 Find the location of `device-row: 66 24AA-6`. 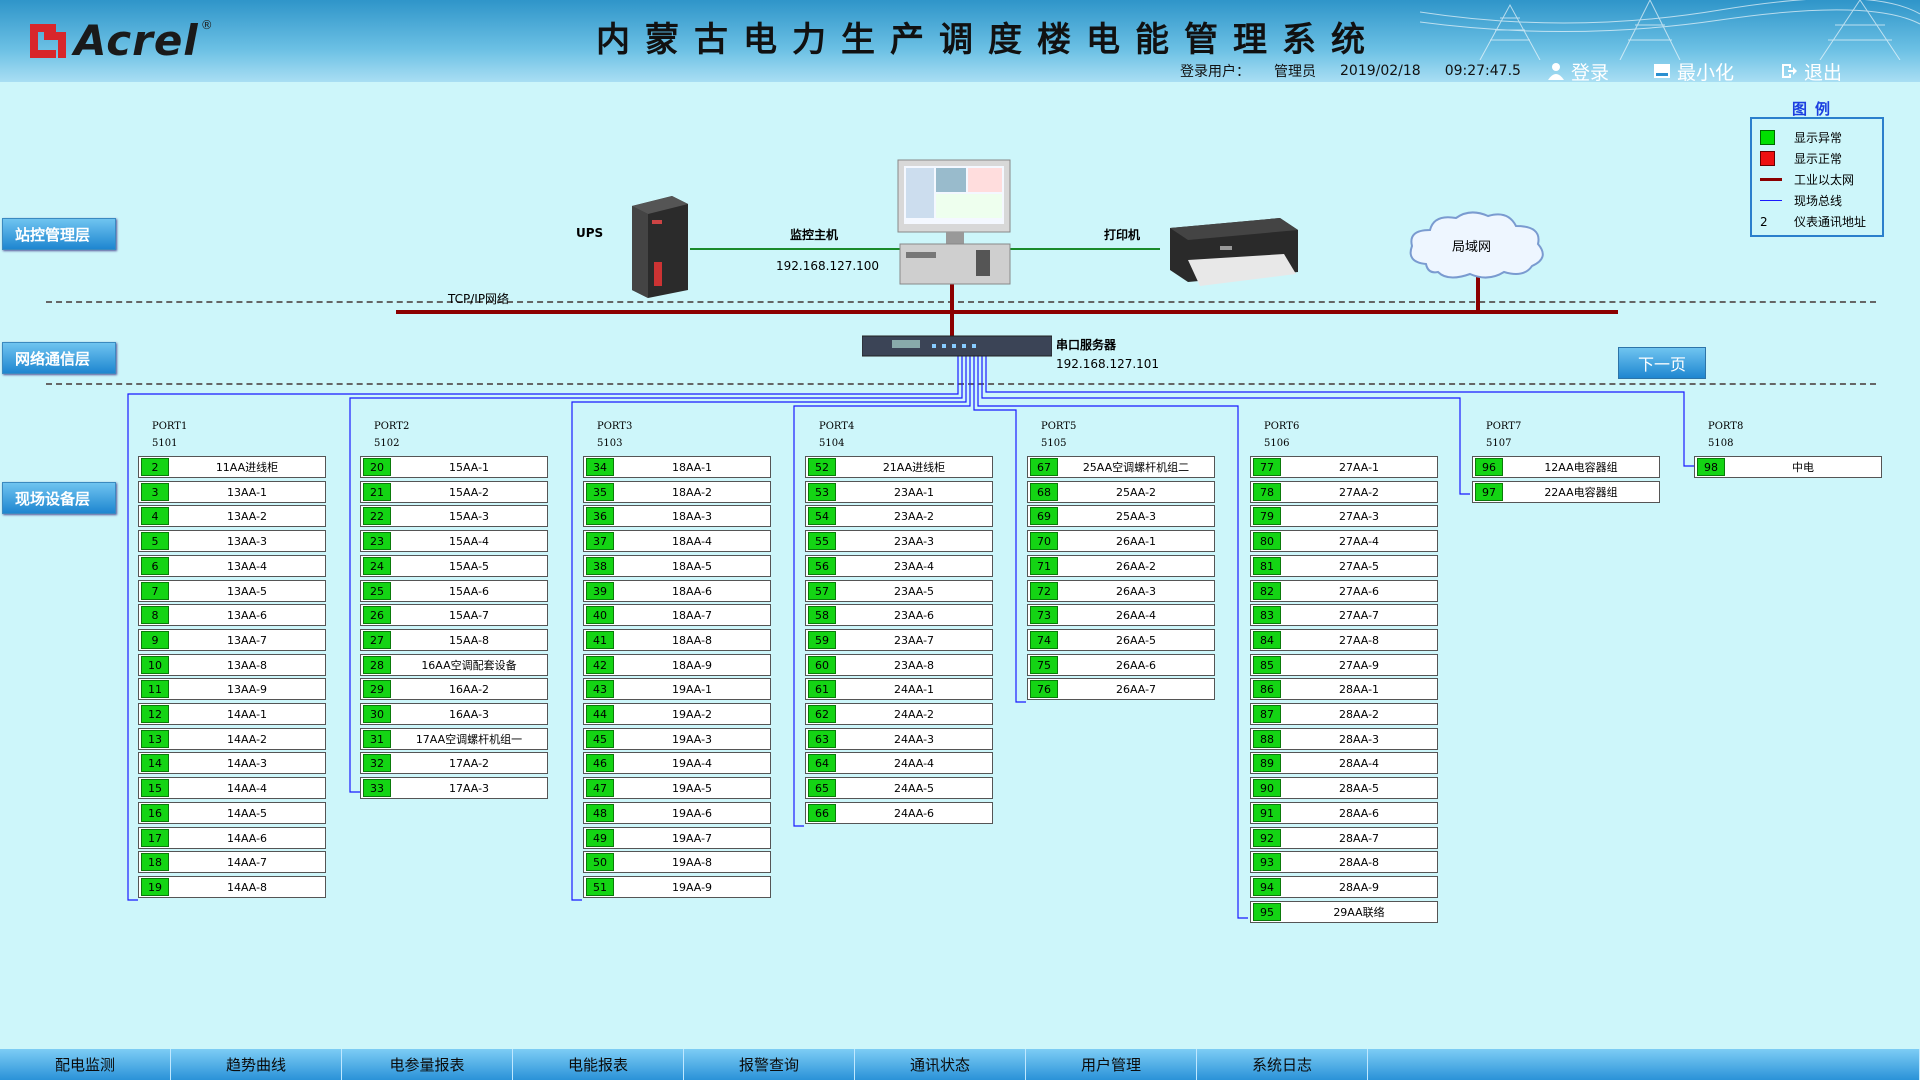

device-row: 66 24AA-6 is located at coordinates (899, 813).